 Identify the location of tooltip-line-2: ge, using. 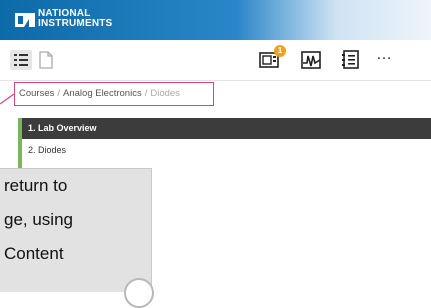
(38, 219).